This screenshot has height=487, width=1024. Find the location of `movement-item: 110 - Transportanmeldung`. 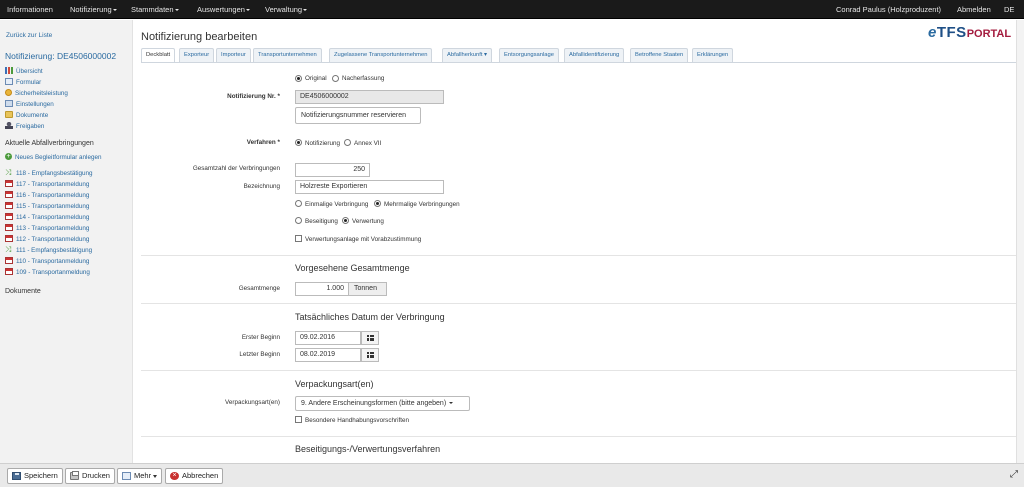

movement-item: 110 - Transportanmeldung is located at coordinates (47, 261).